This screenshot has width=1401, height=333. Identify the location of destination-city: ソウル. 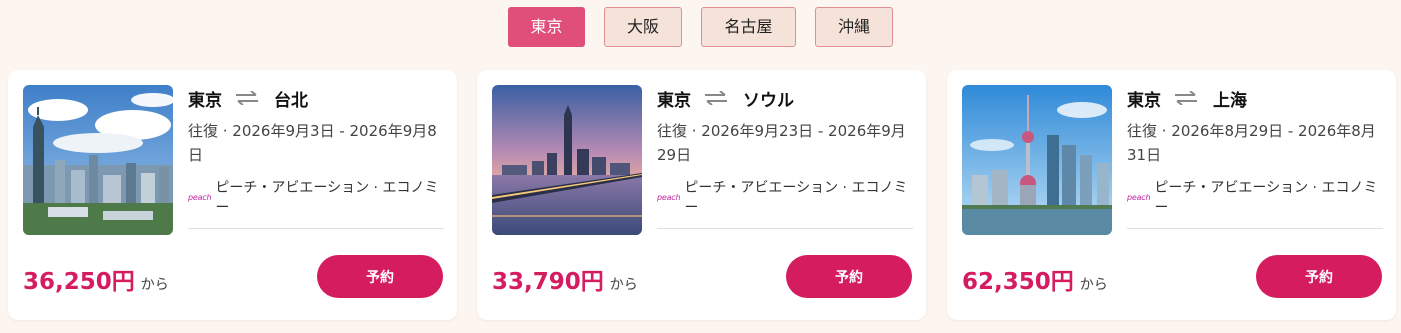
(768, 100).